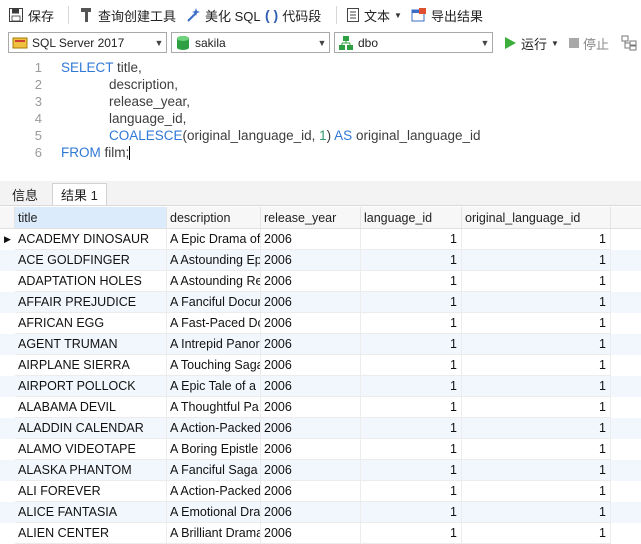 The height and width of the screenshot is (544, 641). What do you see at coordinates (214, 533) in the screenshot?
I see `cell-description: A Brilliant Drama` at bounding box center [214, 533].